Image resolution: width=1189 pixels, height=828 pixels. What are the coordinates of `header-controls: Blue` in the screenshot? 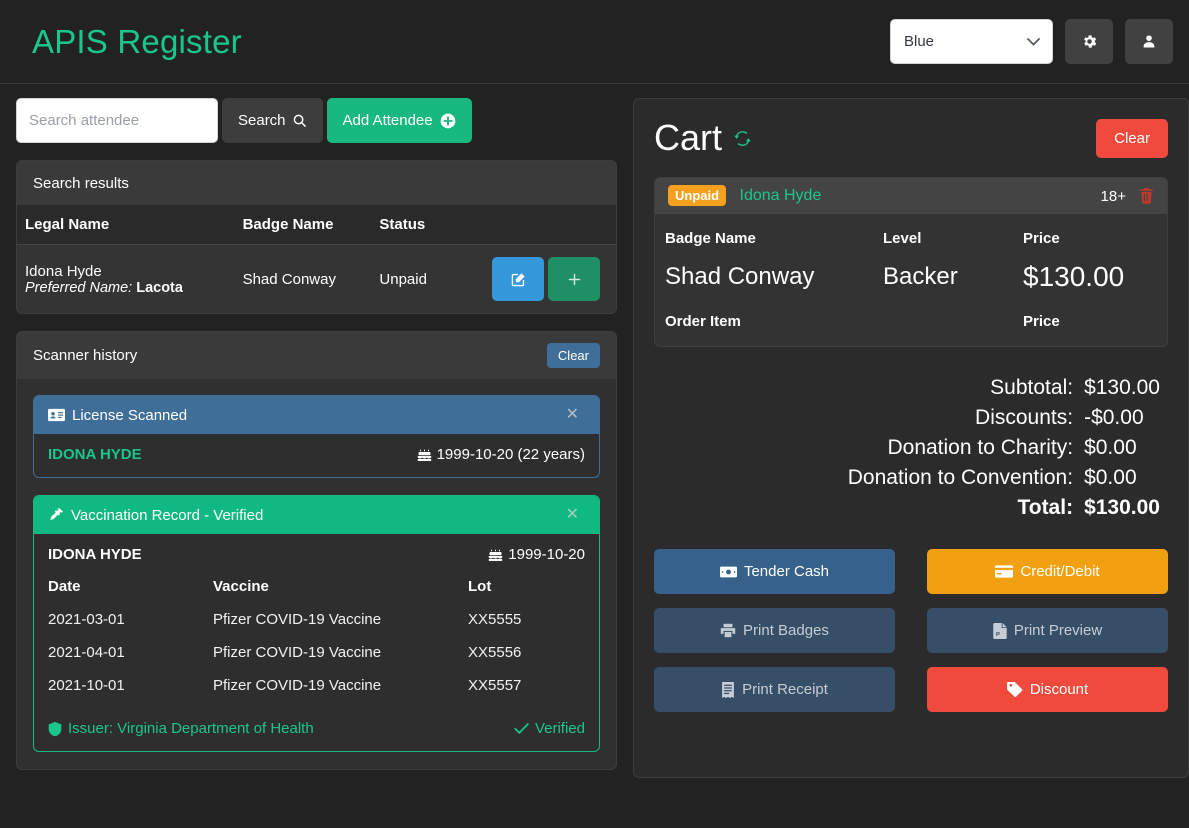 It's located at (1031, 41).